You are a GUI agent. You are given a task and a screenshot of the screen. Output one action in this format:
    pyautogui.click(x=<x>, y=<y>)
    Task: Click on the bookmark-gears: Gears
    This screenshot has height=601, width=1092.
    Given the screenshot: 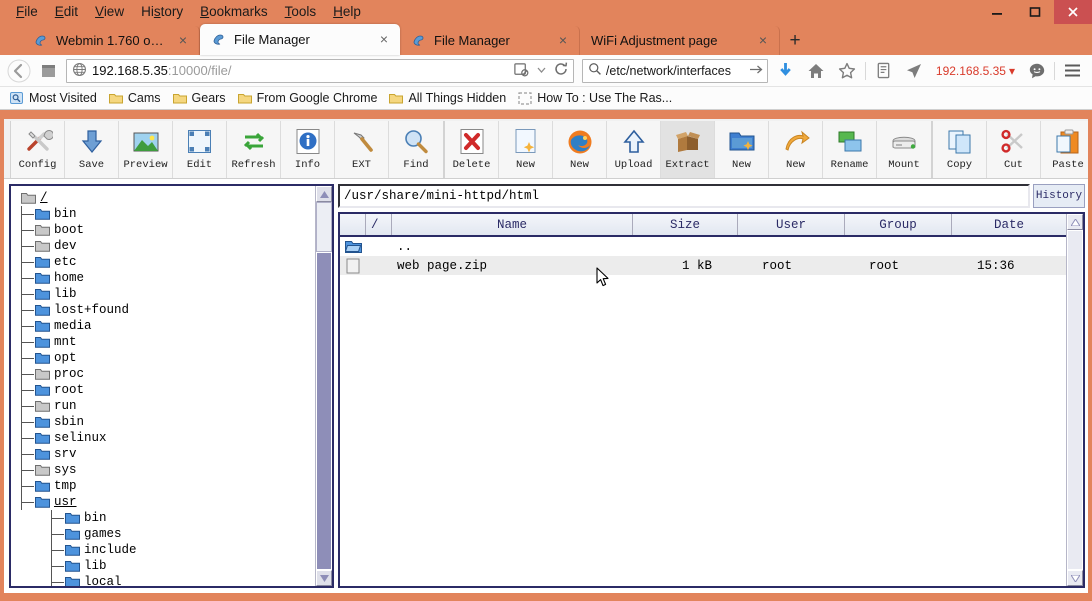 What is the action you would take?
    pyautogui.click(x=200, y=98)
    